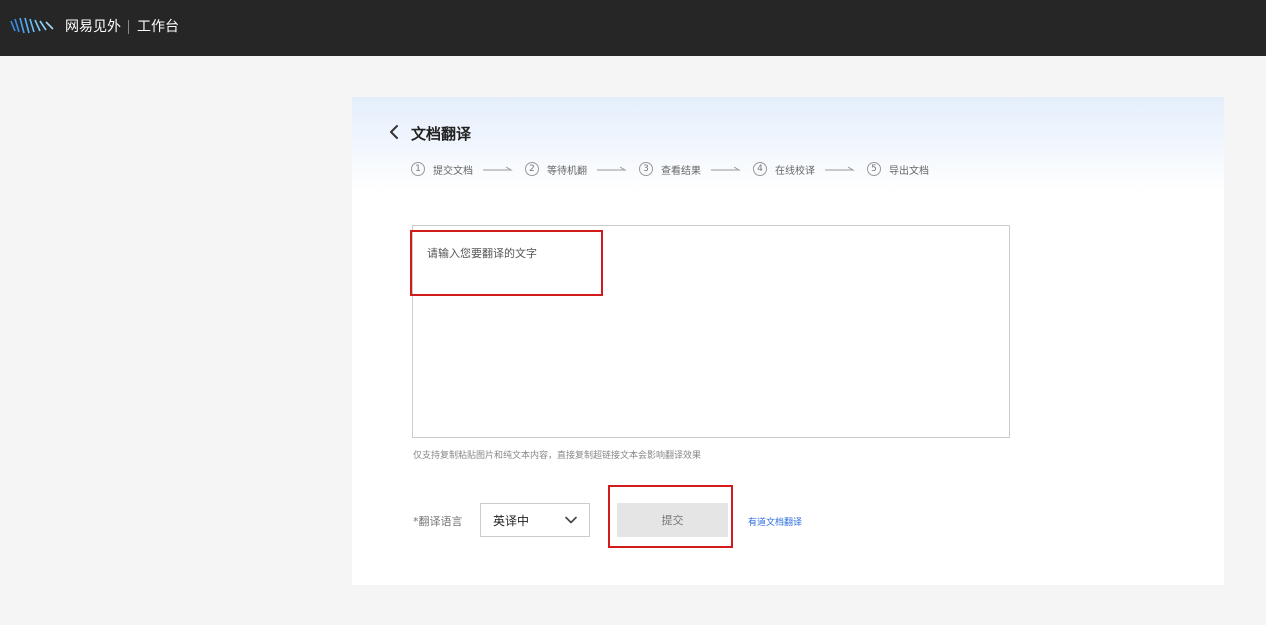  I want to click on step-number: 1, so click(418, 169).